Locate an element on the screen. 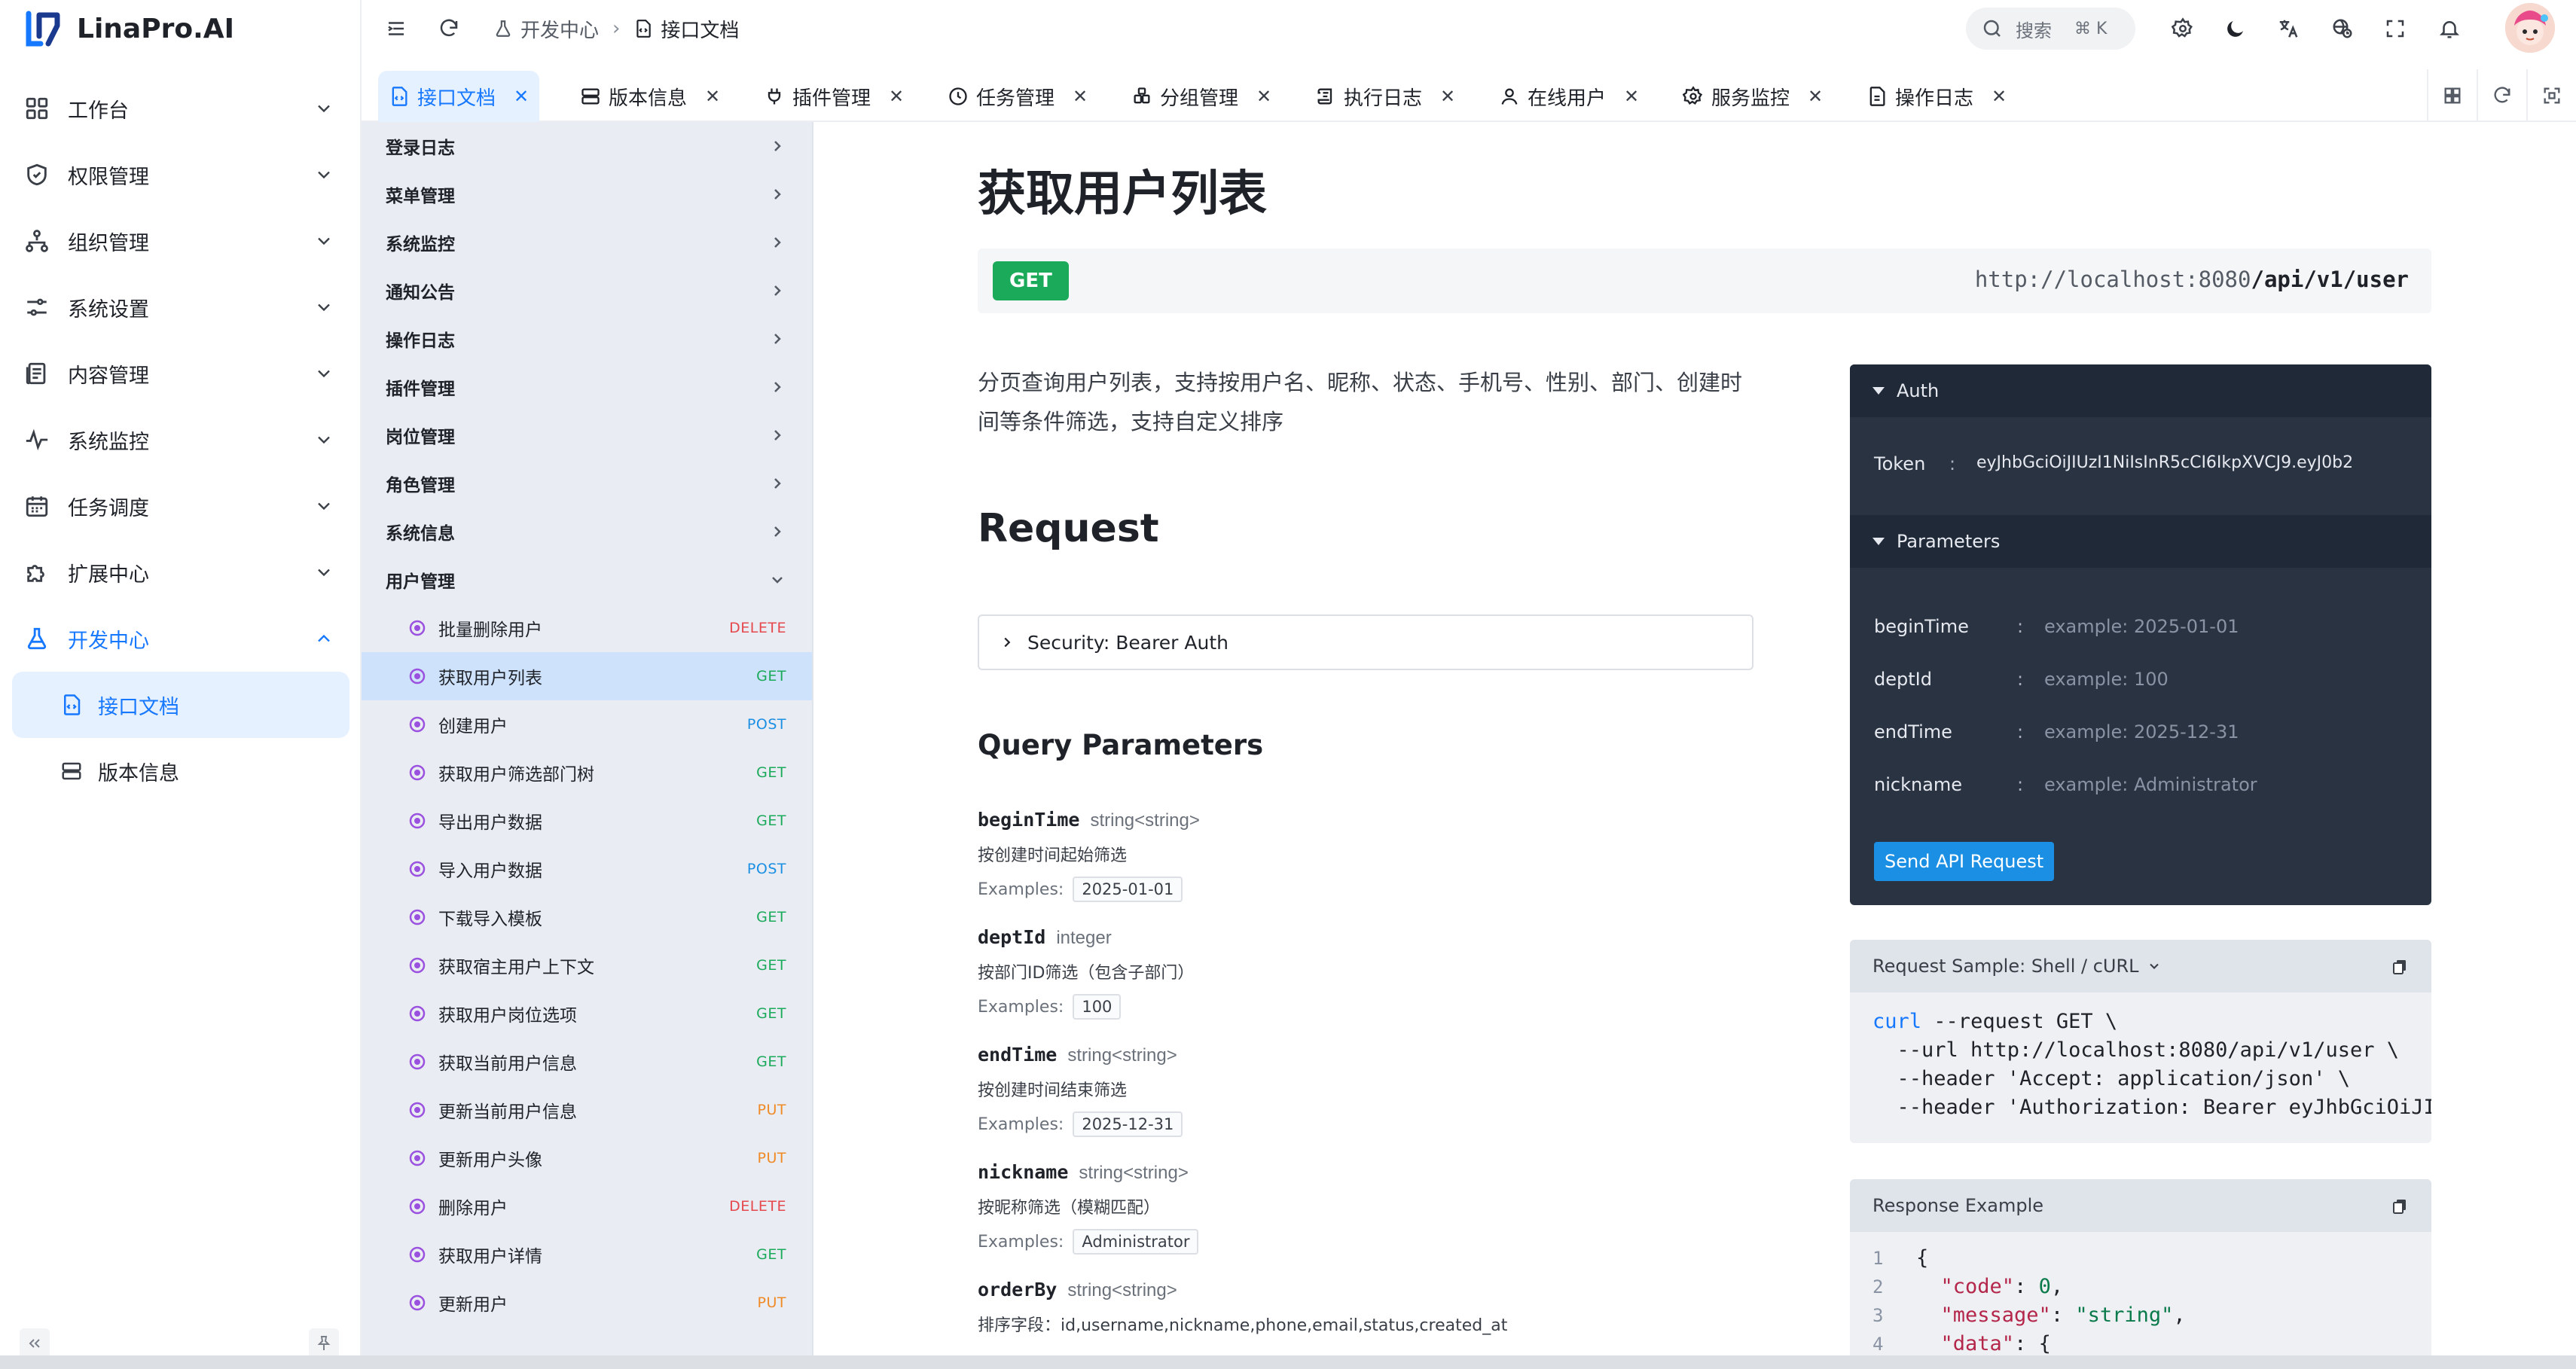 This screenshot has width=2576, height=1369. param-field-input: example: 2025-01-01 is located at coordinates (2141, 626).